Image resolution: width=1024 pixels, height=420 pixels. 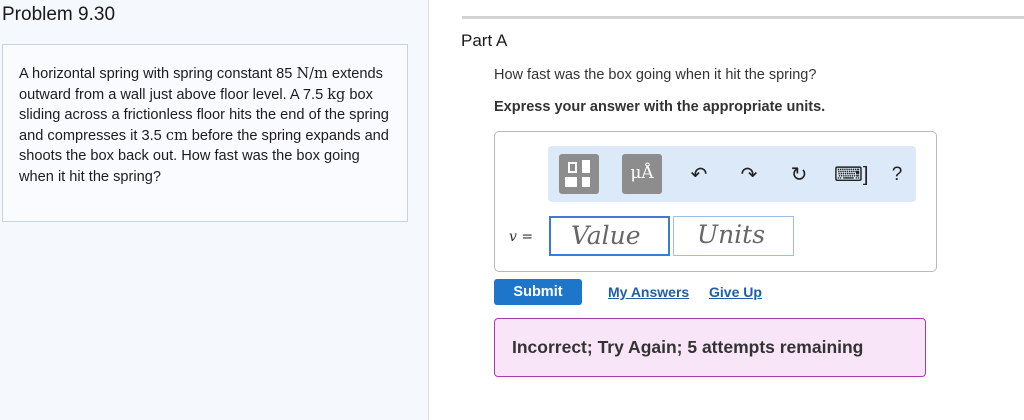 What do you see at coordinates (897, 175) in the screenshot?
I see `help-icon: ?` at bounding box center [897, 175].